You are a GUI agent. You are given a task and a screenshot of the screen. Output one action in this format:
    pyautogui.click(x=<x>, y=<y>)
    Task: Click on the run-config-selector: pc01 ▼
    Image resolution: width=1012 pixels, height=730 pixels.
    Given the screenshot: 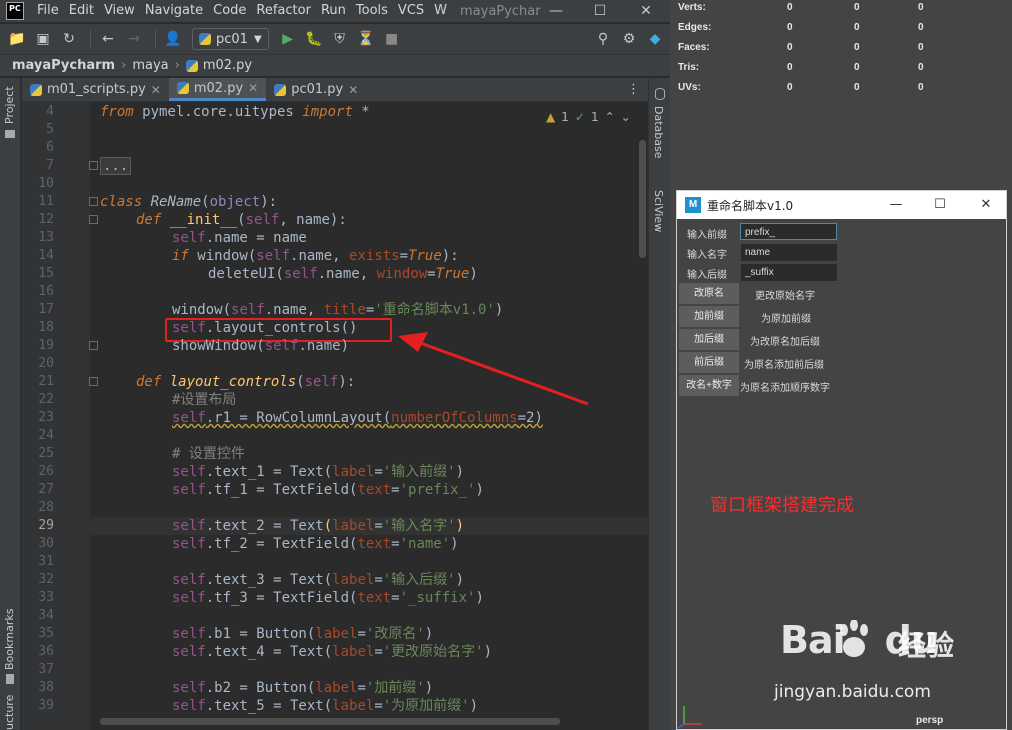 What is the action you would take?
    pyautogui.click(x=230, y=39)
    